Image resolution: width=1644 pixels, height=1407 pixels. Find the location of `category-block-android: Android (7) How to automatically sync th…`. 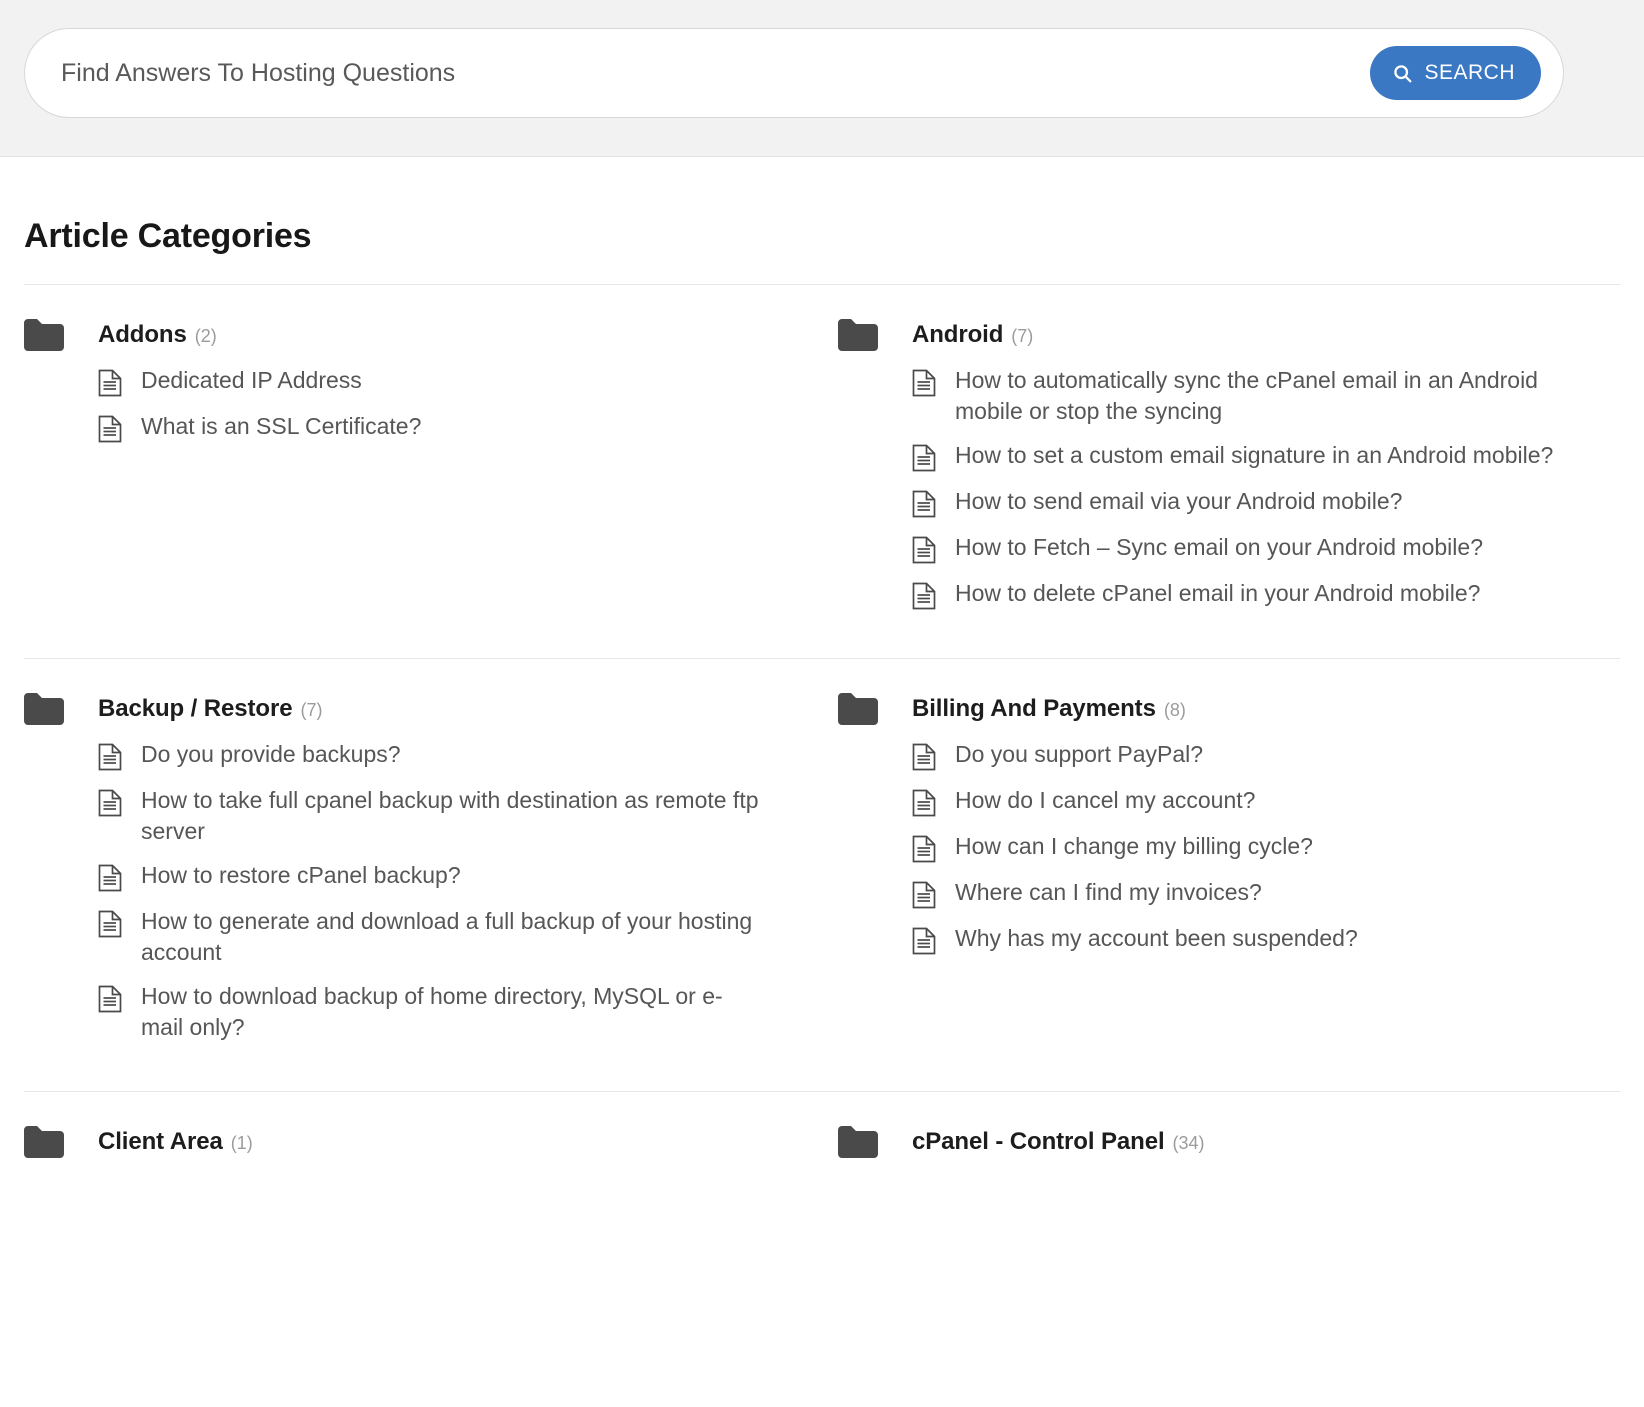

category-block-android: Android (7) How to automatically sync th… is located at coordinates (1221, 471).